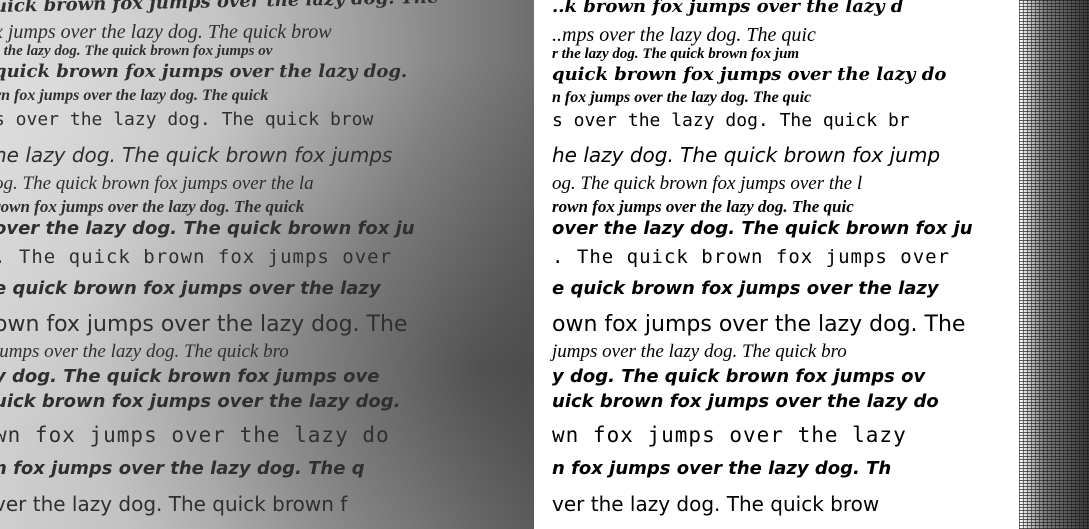  Describe the element at coordinates (204, 71) in the screenshot. I see `text-line: quick brown fox jumps over the lazy dog.` at that location.